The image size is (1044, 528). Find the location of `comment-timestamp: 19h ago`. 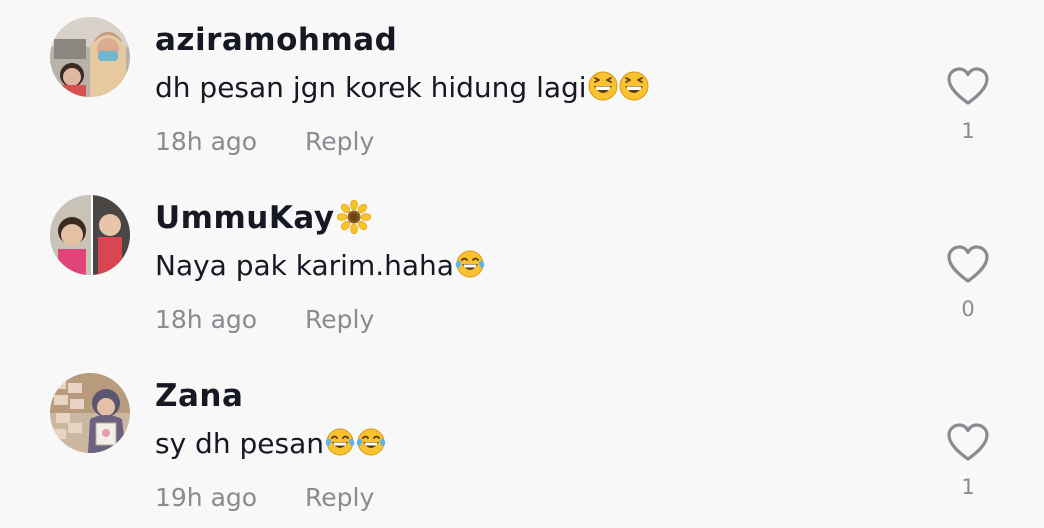

comment-timestamp: 19h ago is located at coordinates (206, 497).